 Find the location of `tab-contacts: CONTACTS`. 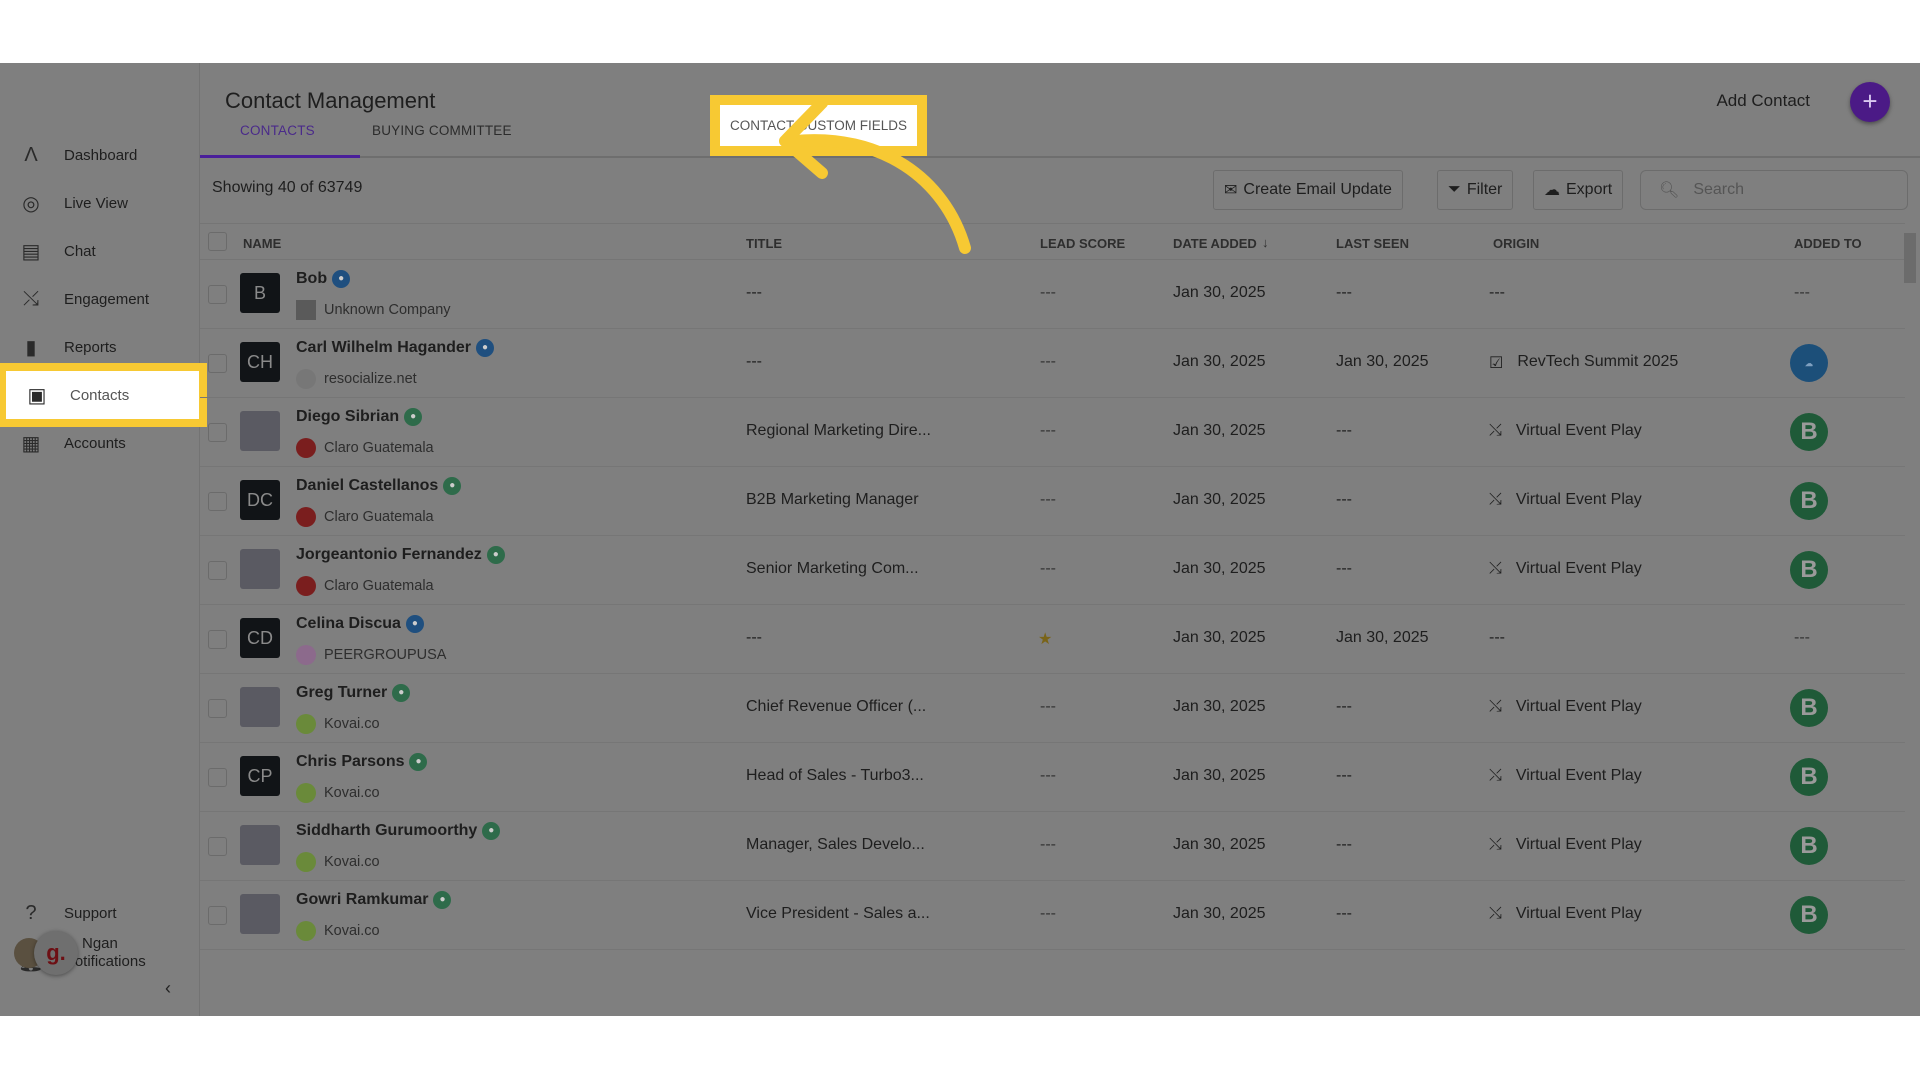

tab-contacts: CONTACTS is located at coordinates (277, 130).